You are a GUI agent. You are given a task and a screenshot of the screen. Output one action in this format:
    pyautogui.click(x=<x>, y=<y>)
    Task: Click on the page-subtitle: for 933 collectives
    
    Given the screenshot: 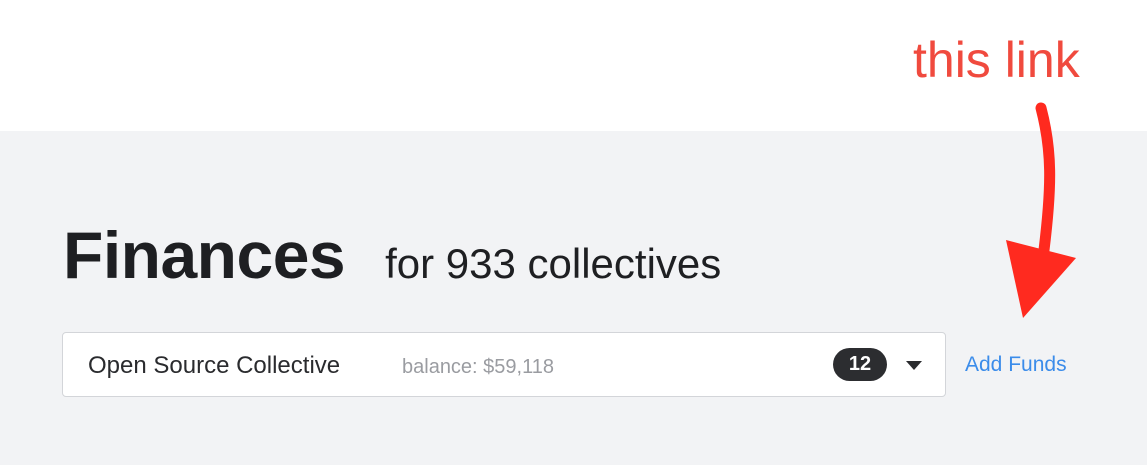 What is the action you would take?
    pyautogui.click(x=553, y=263)
    